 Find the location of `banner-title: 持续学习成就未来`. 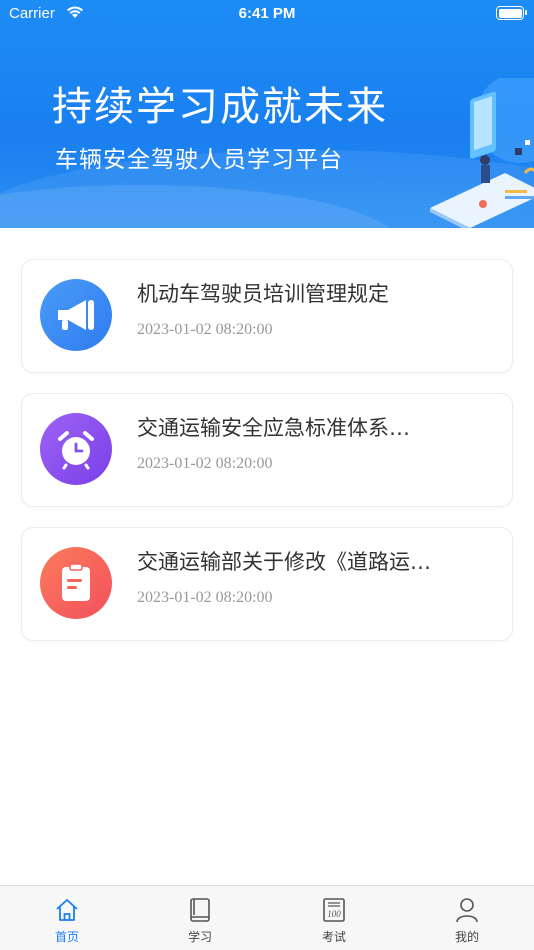

banner-title: 持续学习成就未来 is located at coordinates (220, 107).